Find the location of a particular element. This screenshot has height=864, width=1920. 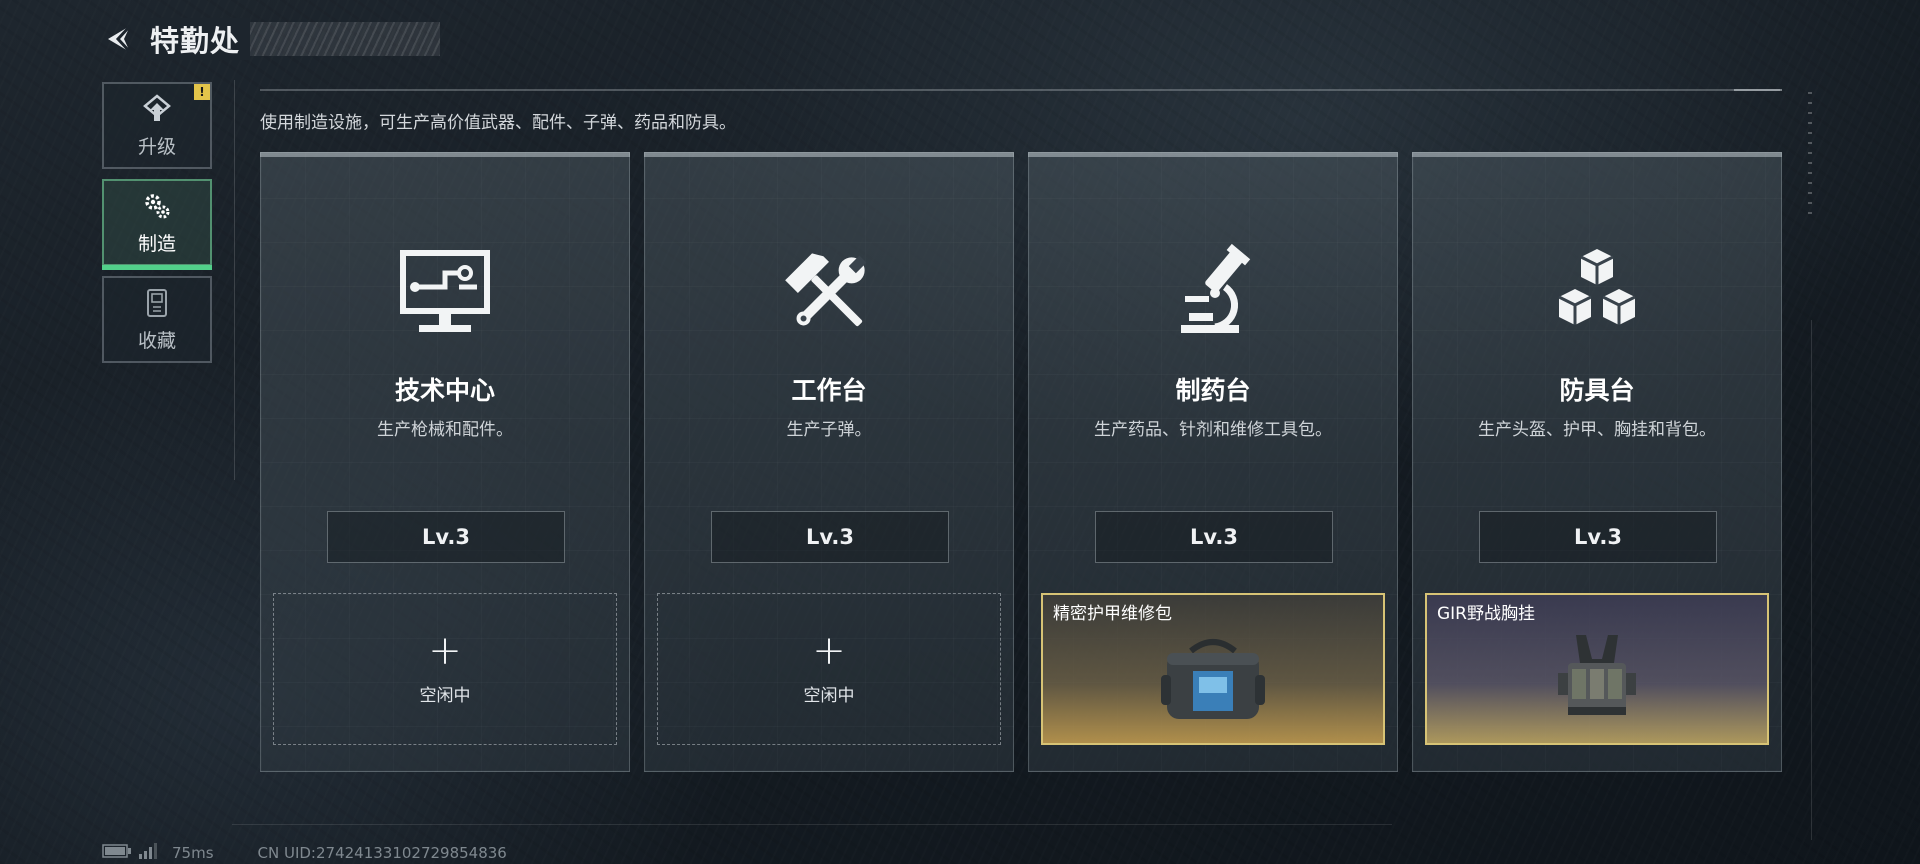

station-card-pharmacy: 制药台 生产药品、针剂和维修工具包。 Lv.3 精密护甲维修包 is located at coordinates (1213, 462).